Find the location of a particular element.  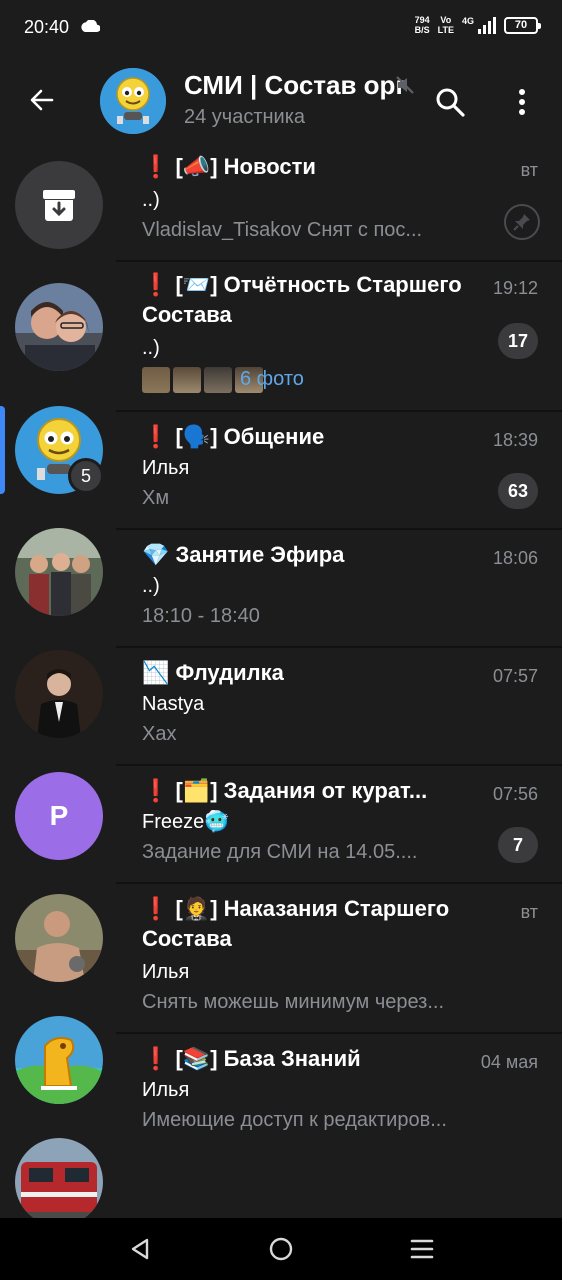

chat-title-wrap: СМИ | Состав орг is located at coordinates (299, 87).